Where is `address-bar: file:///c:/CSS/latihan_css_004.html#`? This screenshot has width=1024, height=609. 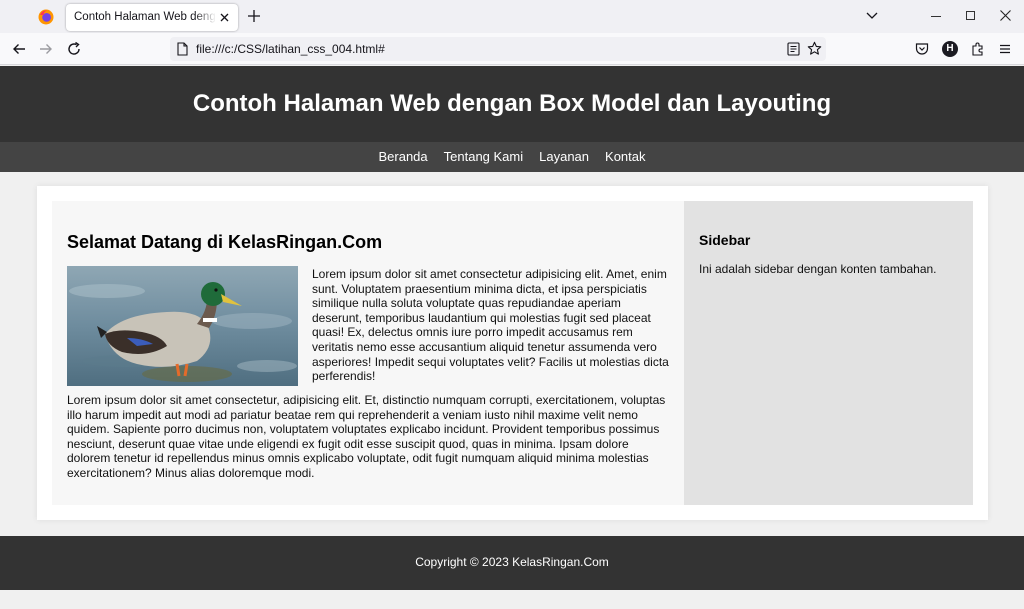 address-bar: file:///c:/CSS/latihan_css_004.html# is located at coordinates (498, 49).